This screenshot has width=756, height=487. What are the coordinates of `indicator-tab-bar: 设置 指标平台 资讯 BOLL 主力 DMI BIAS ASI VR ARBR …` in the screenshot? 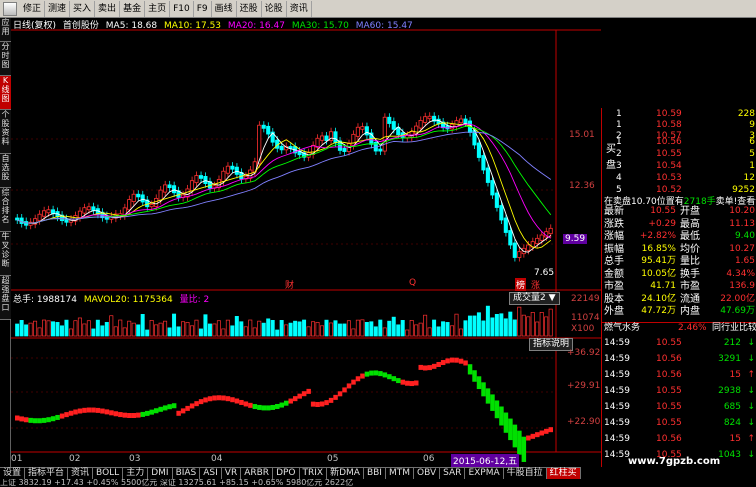 It's located at (300, 473).